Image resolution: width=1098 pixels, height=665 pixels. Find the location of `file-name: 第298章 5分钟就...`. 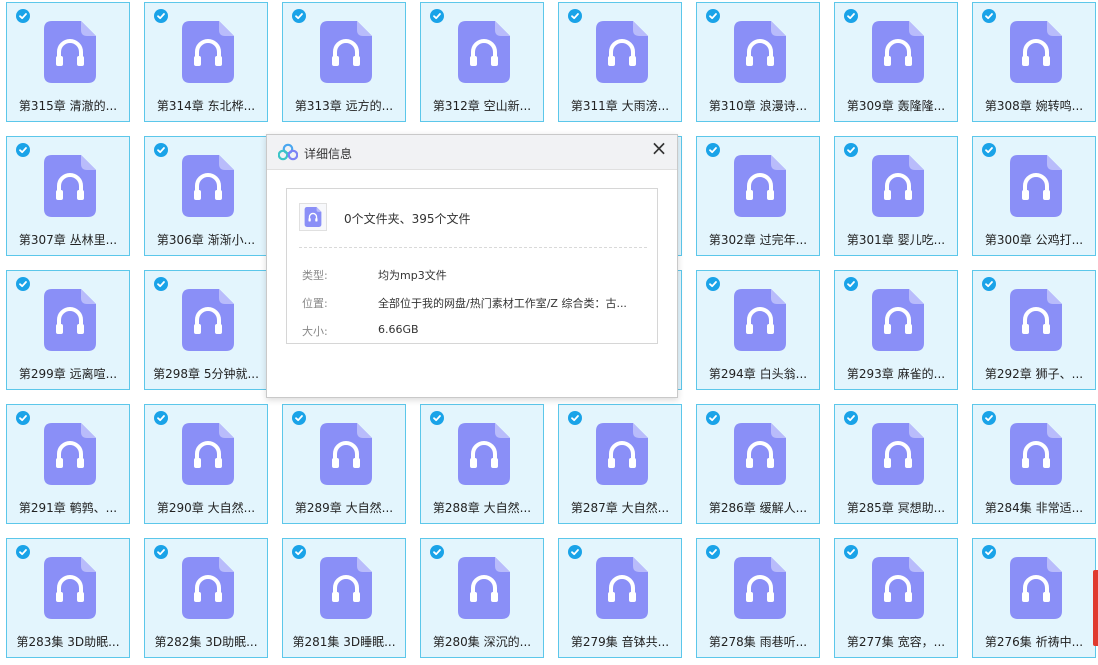

file-name: 第298章 5分钟就... is located at coordinates (206, 374).